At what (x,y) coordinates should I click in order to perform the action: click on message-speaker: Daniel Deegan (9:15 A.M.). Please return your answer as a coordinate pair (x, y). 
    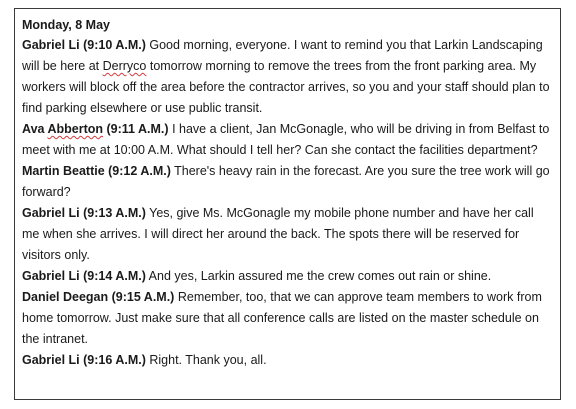
    Looking at the image, I should click on (98, 297).